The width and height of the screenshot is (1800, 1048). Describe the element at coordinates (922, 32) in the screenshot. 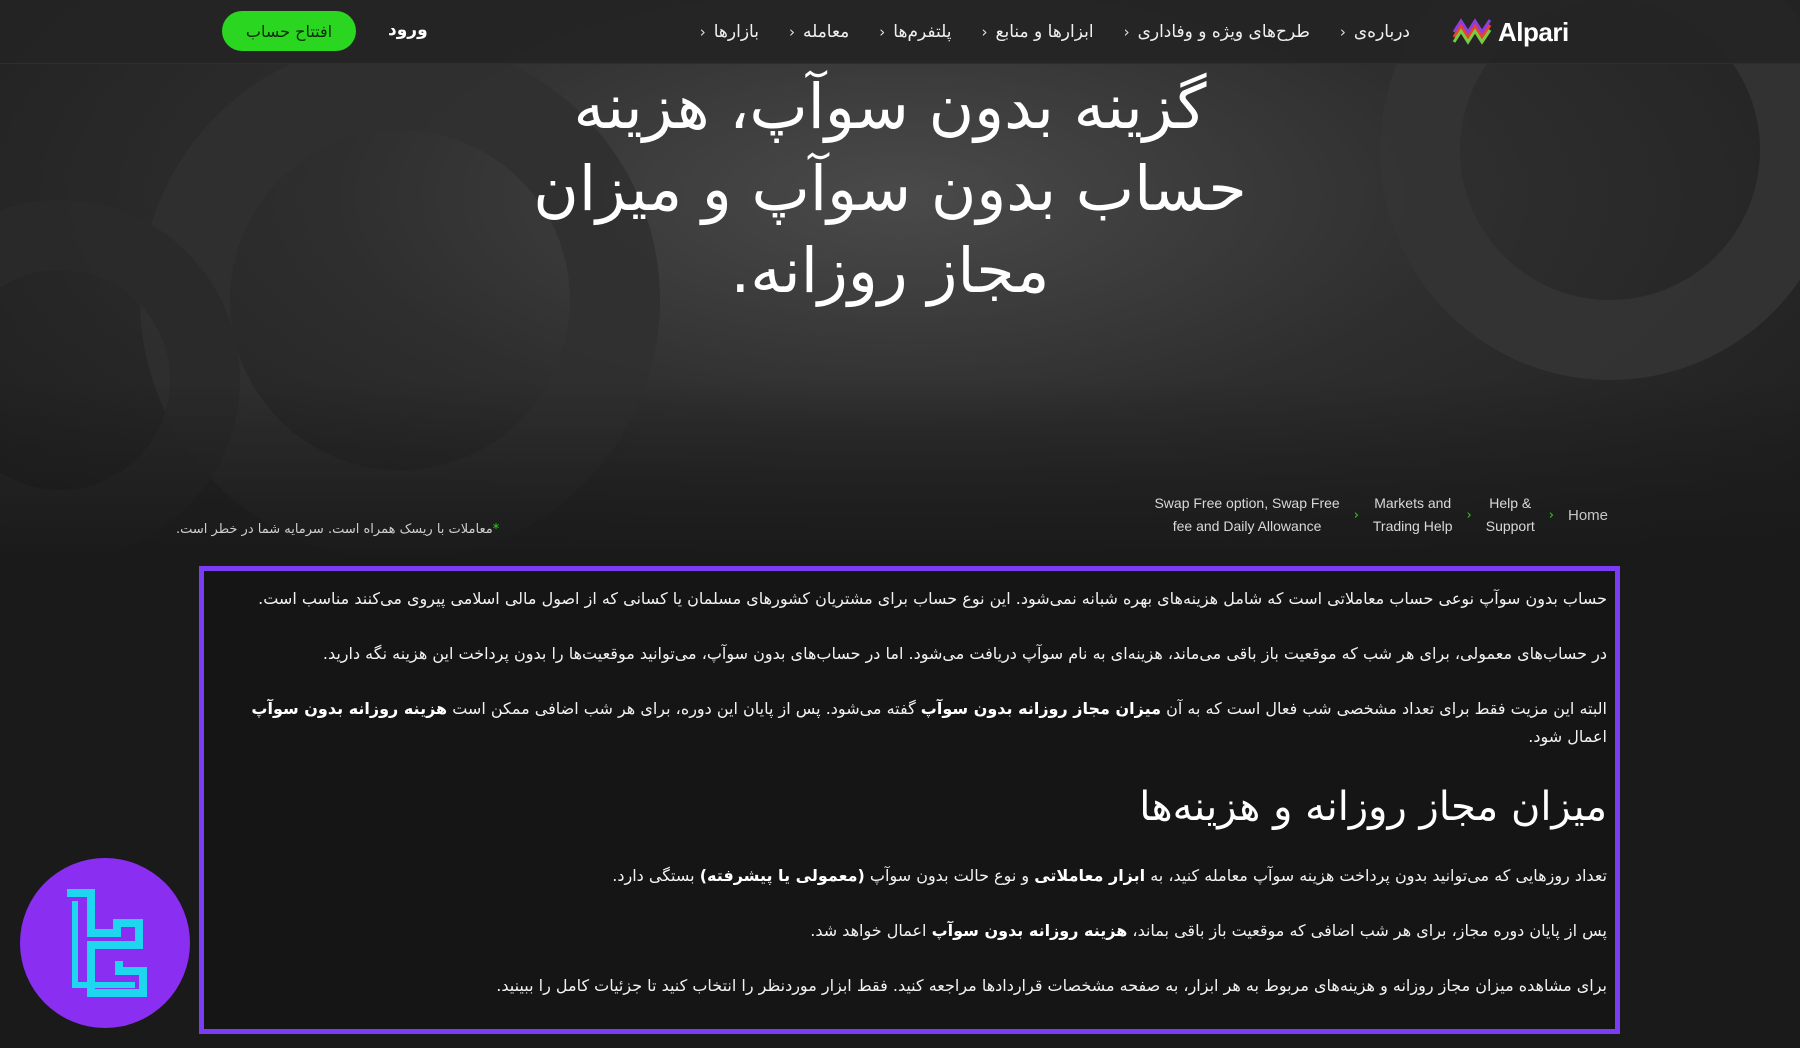

I see `nav-label: پلتفرم‌ها` at that location.